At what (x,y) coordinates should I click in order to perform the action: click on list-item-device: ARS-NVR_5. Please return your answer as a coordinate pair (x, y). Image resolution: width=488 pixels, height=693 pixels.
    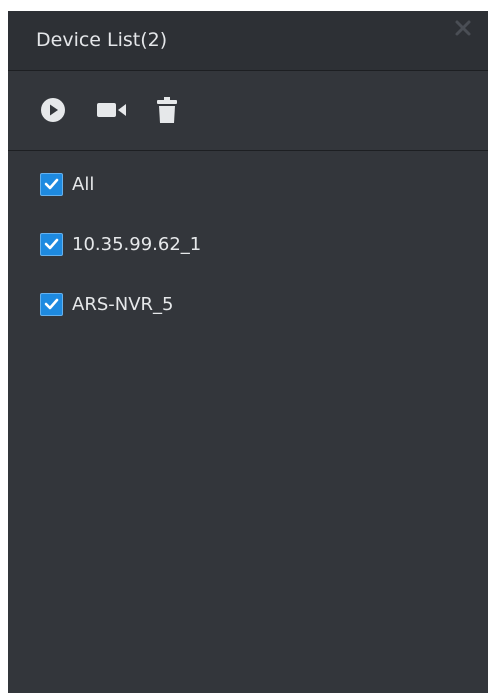
    Looking at the image, I should click on (106, 304).